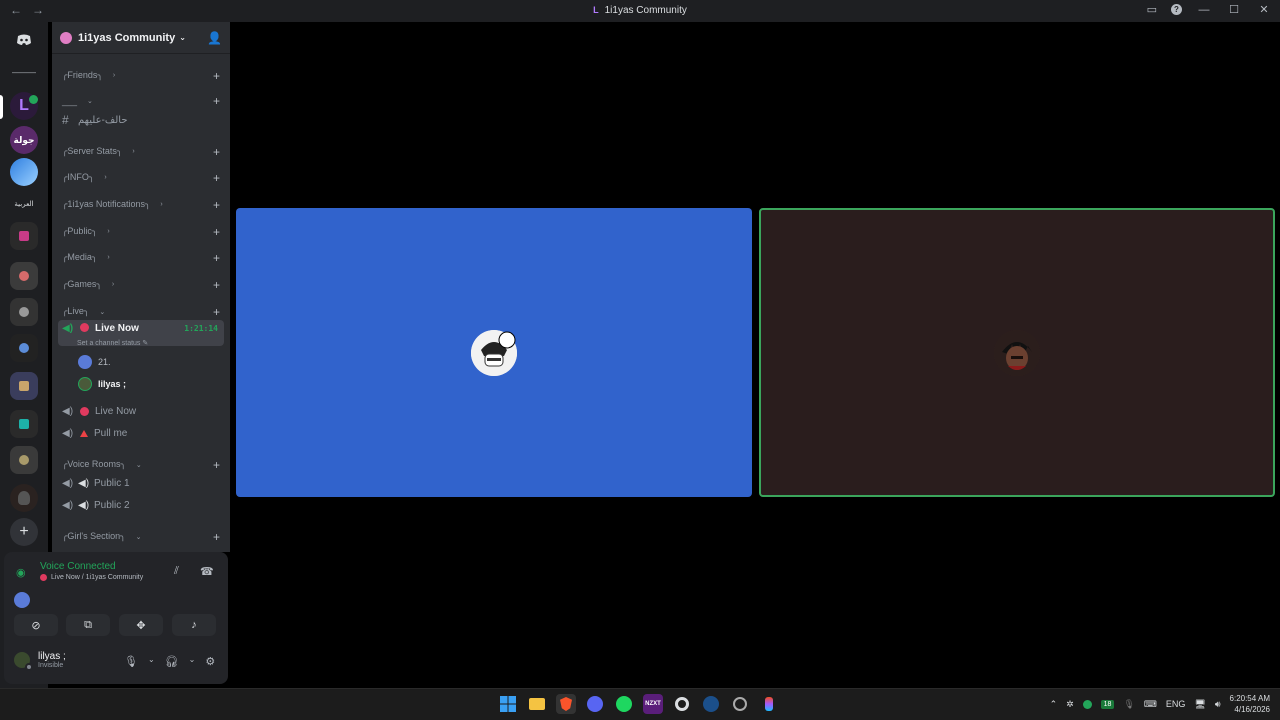 The width and height of the screenshot is (1280, 720). Describe the element at coordinates (141, 625) in the screenshot. I see `activities-button: ✥` at that location.